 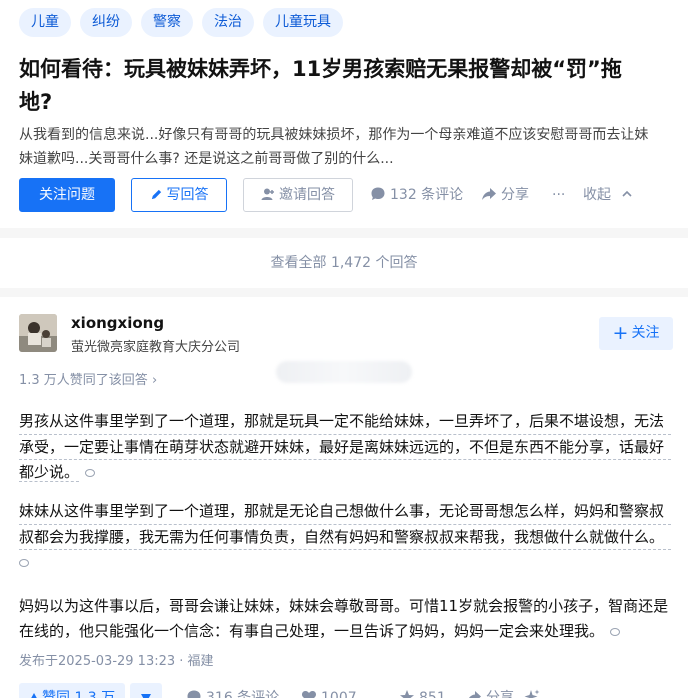 I want to click on write-answer-button: 写回答, so click(x=179, y=195).